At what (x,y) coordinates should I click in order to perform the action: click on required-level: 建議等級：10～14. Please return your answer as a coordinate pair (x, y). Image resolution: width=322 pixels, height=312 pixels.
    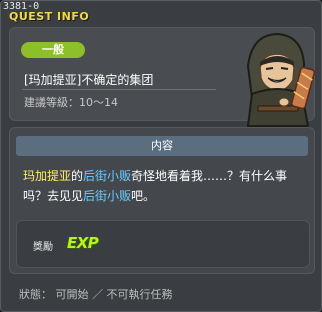
    Looking at the image, I should click on (71, 102).